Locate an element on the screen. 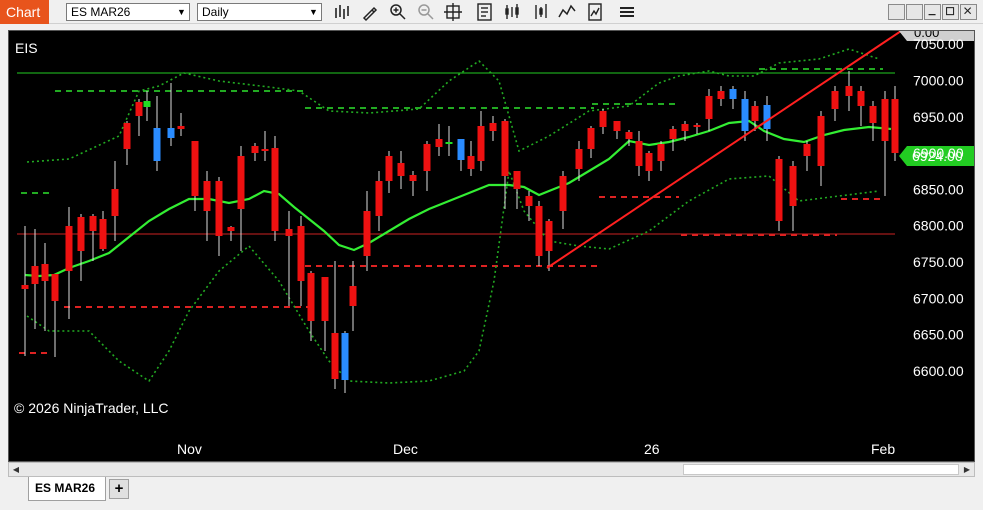 Image resolution: width=983 pixels, height=510 pixels. interval-value: Daily is located at coordinates (215, 12).